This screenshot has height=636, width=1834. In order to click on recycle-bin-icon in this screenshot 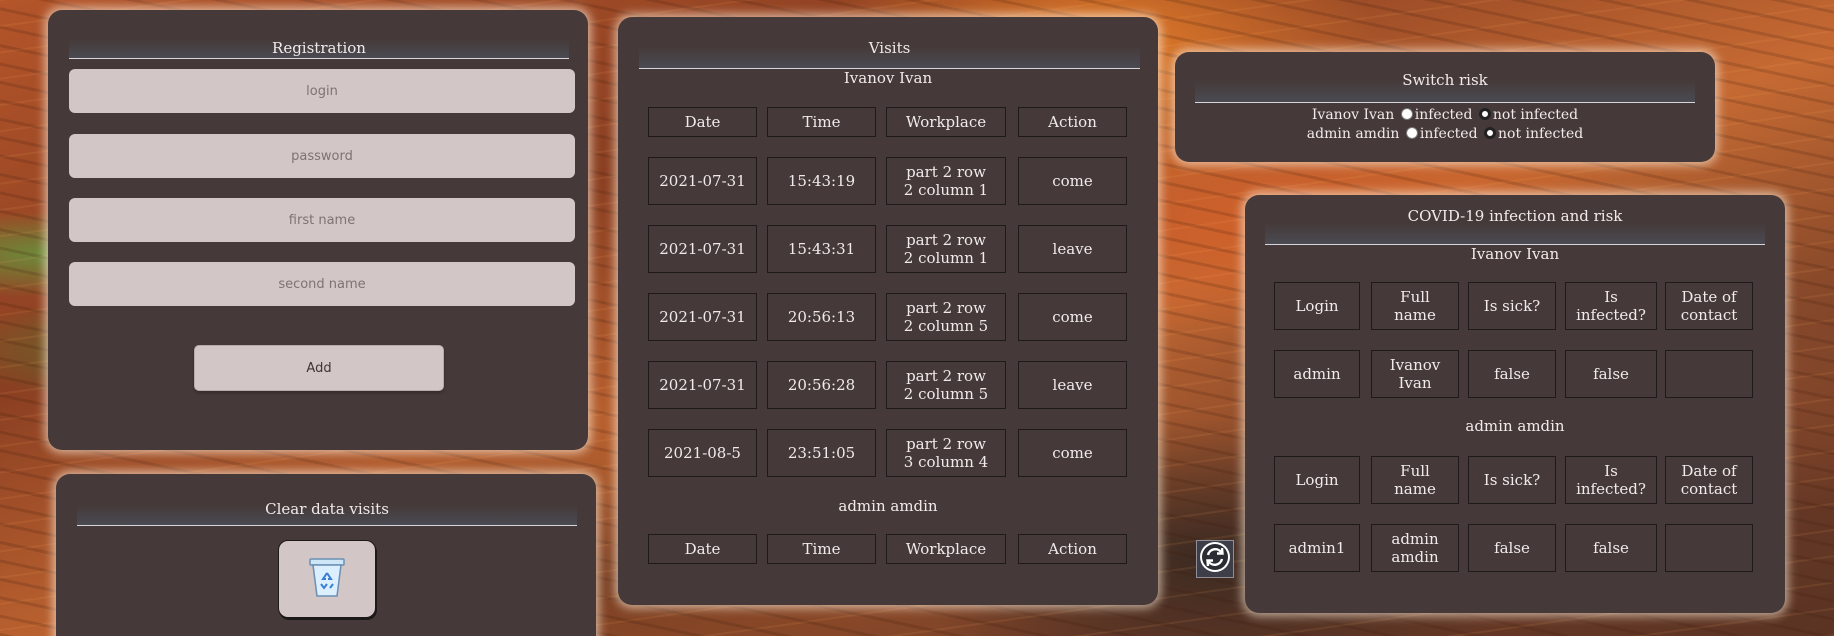, I will do `click(327, 579)`.